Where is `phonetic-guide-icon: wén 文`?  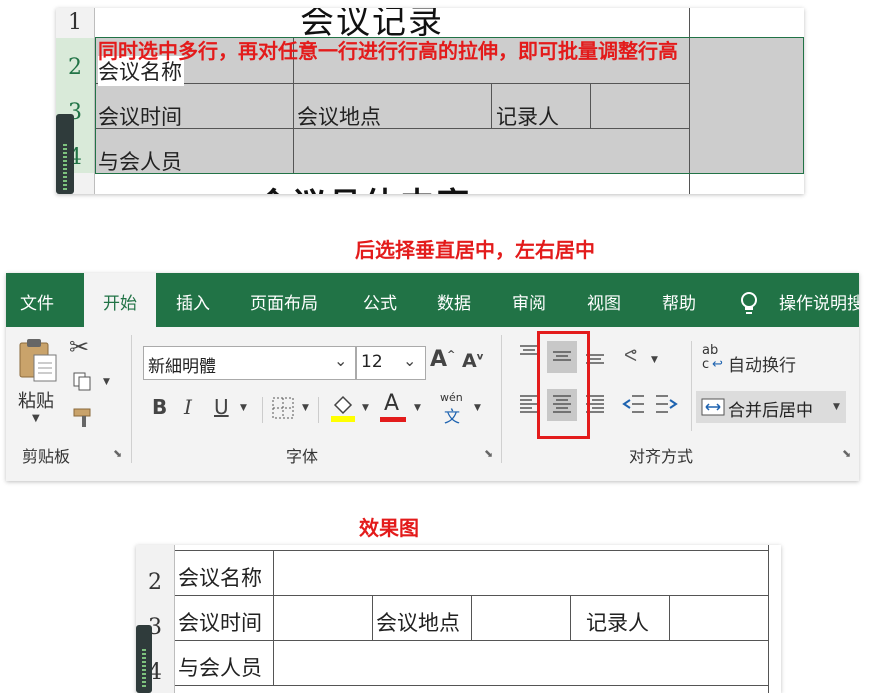
phonetic-guide-icon: wén 文 is located at coordinates (453, 408).